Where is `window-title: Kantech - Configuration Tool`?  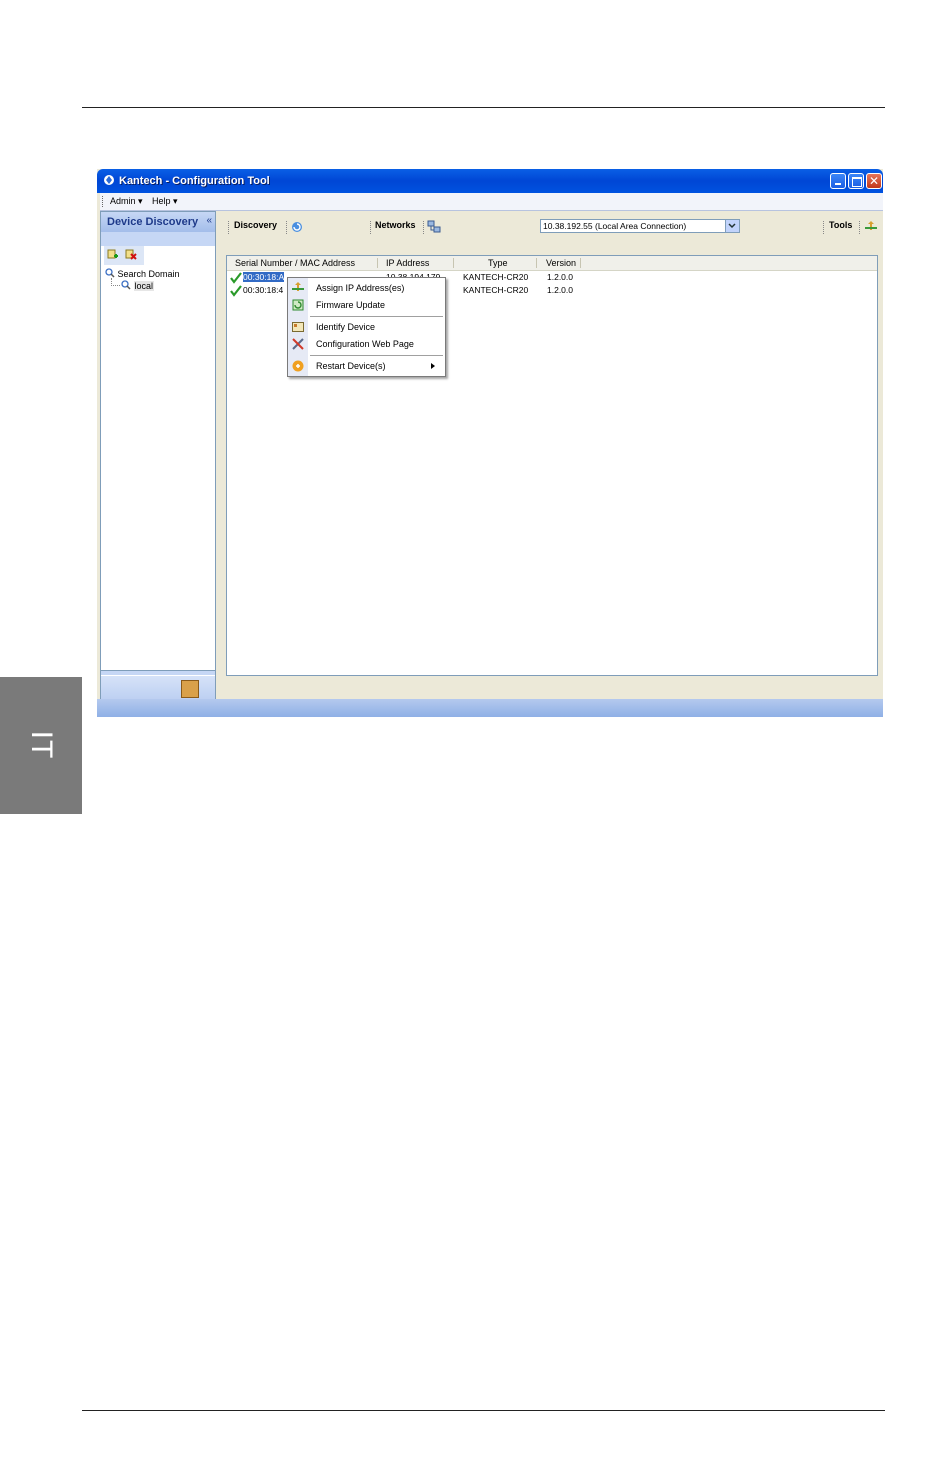 window-title: Kantech - Configuration Tool is located at coordinates (194, 181).